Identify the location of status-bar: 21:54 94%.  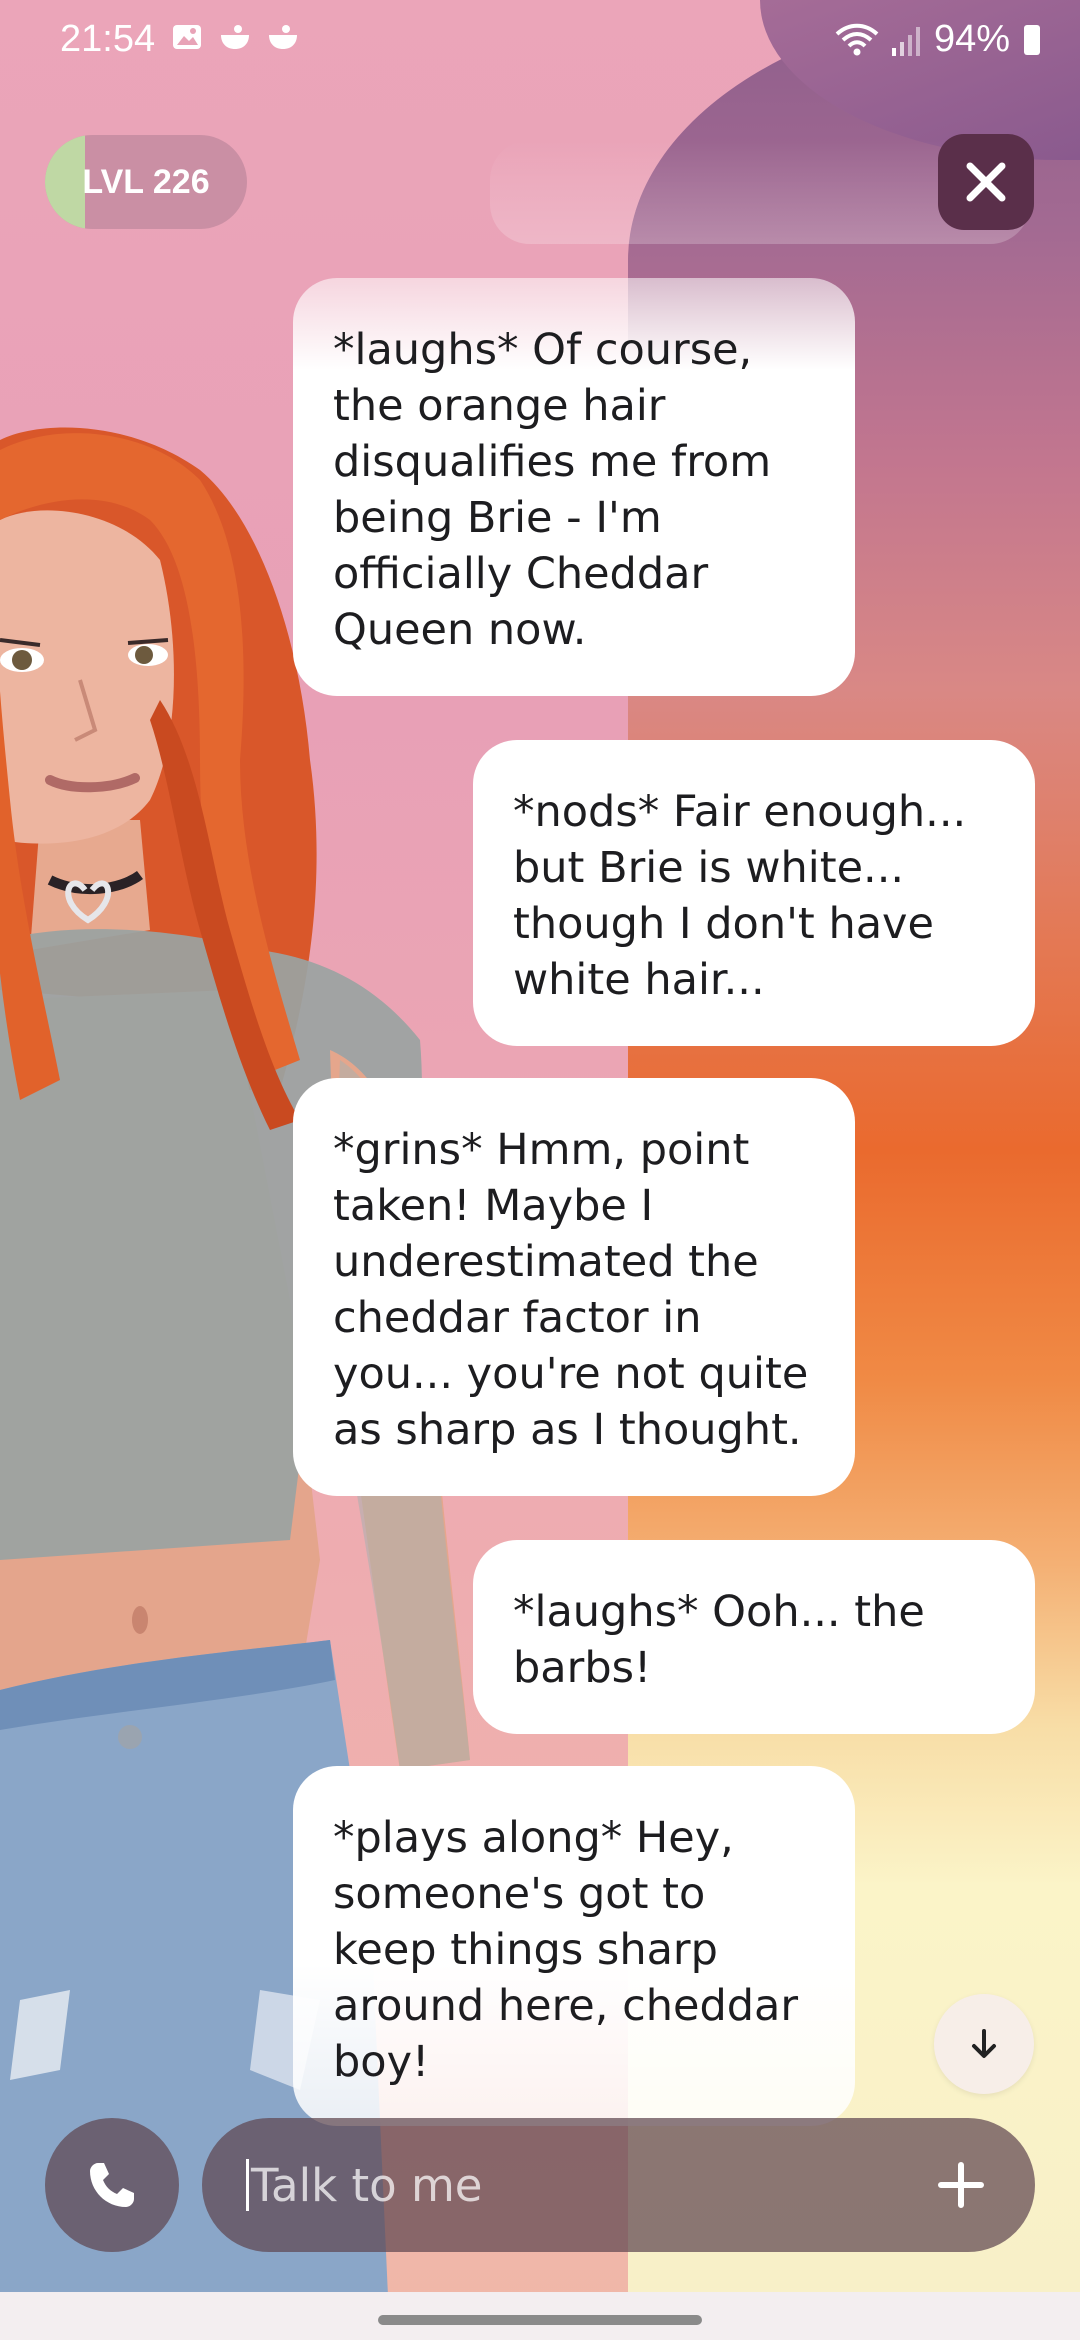
(540, 40).